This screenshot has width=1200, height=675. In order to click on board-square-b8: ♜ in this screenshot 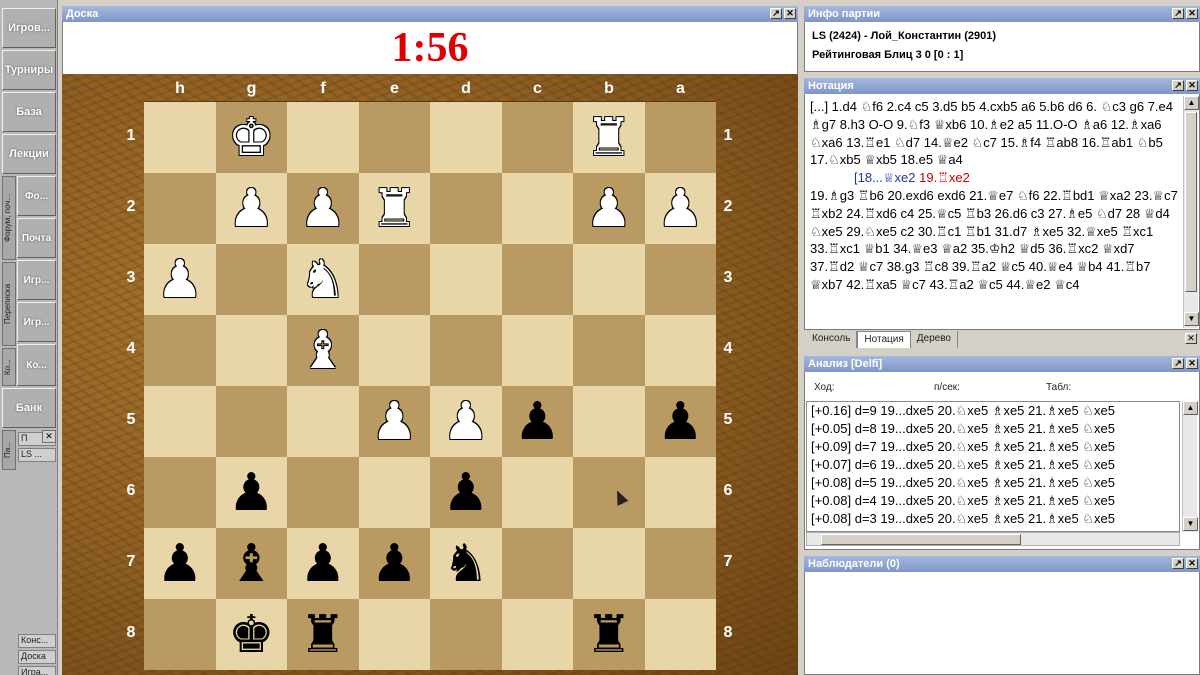, I will do `click(609, 634)`.